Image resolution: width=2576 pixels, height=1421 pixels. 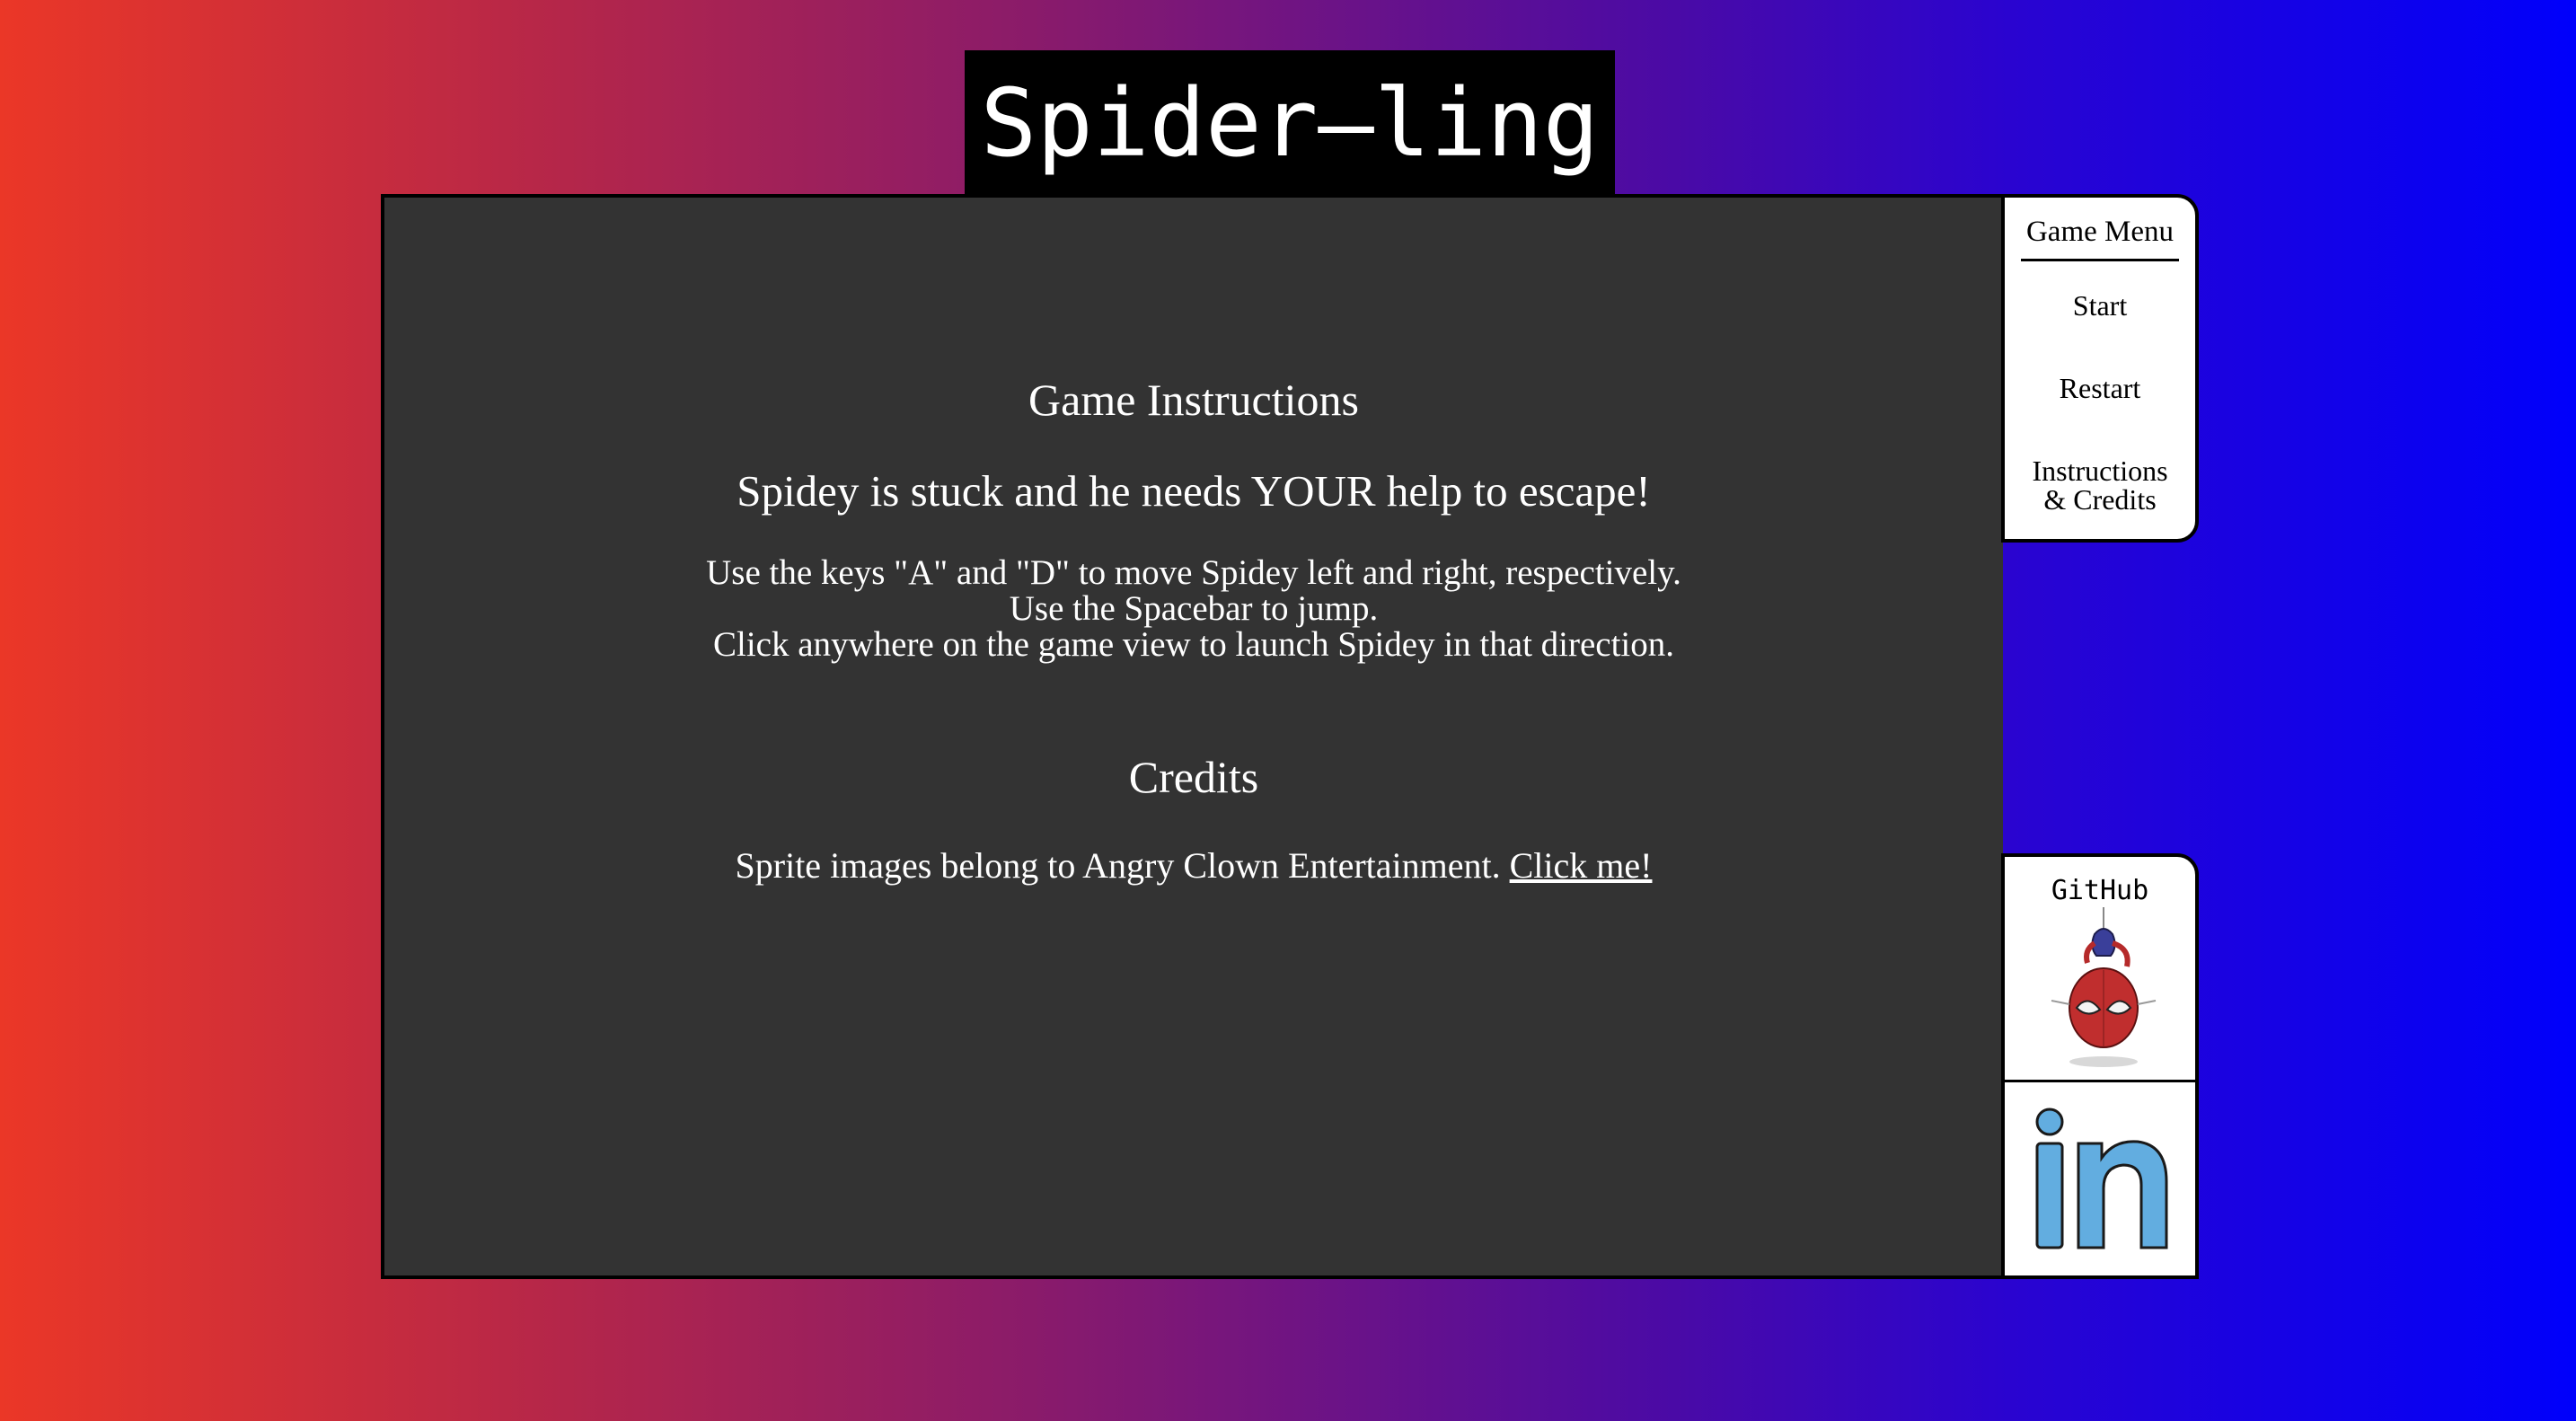 I want to click on instructions-heading: Game Instructions, so click(x=1193, y=400).